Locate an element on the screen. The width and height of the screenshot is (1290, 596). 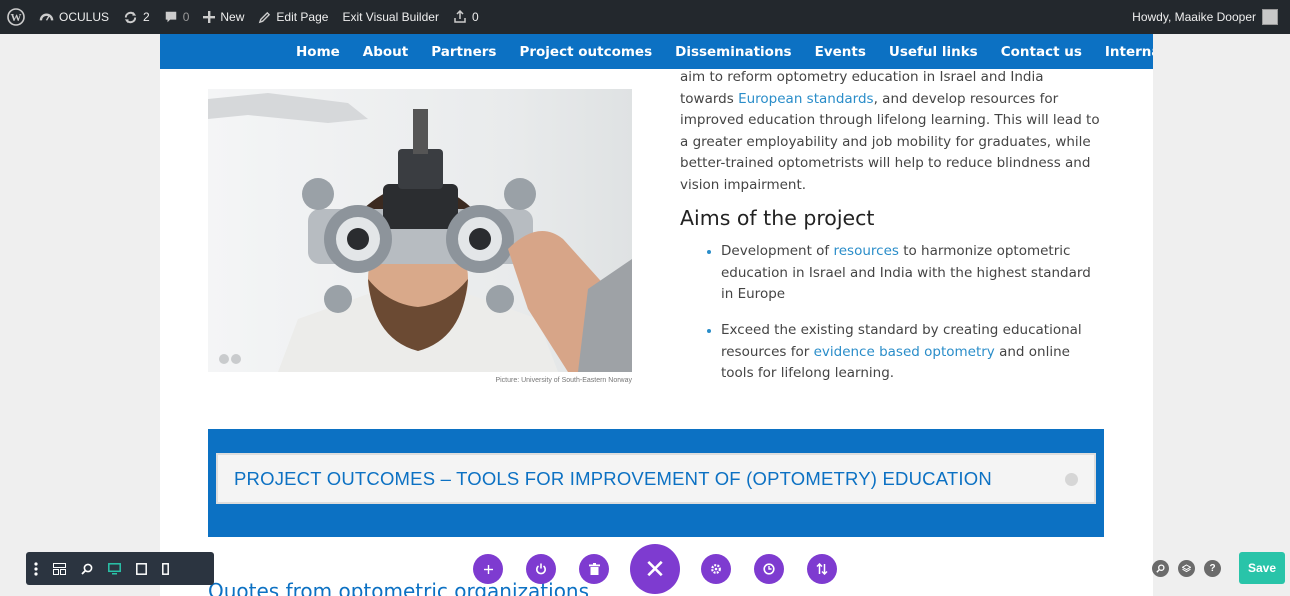
admin-bar-comments: 0 is located at coordinates (177, 17).